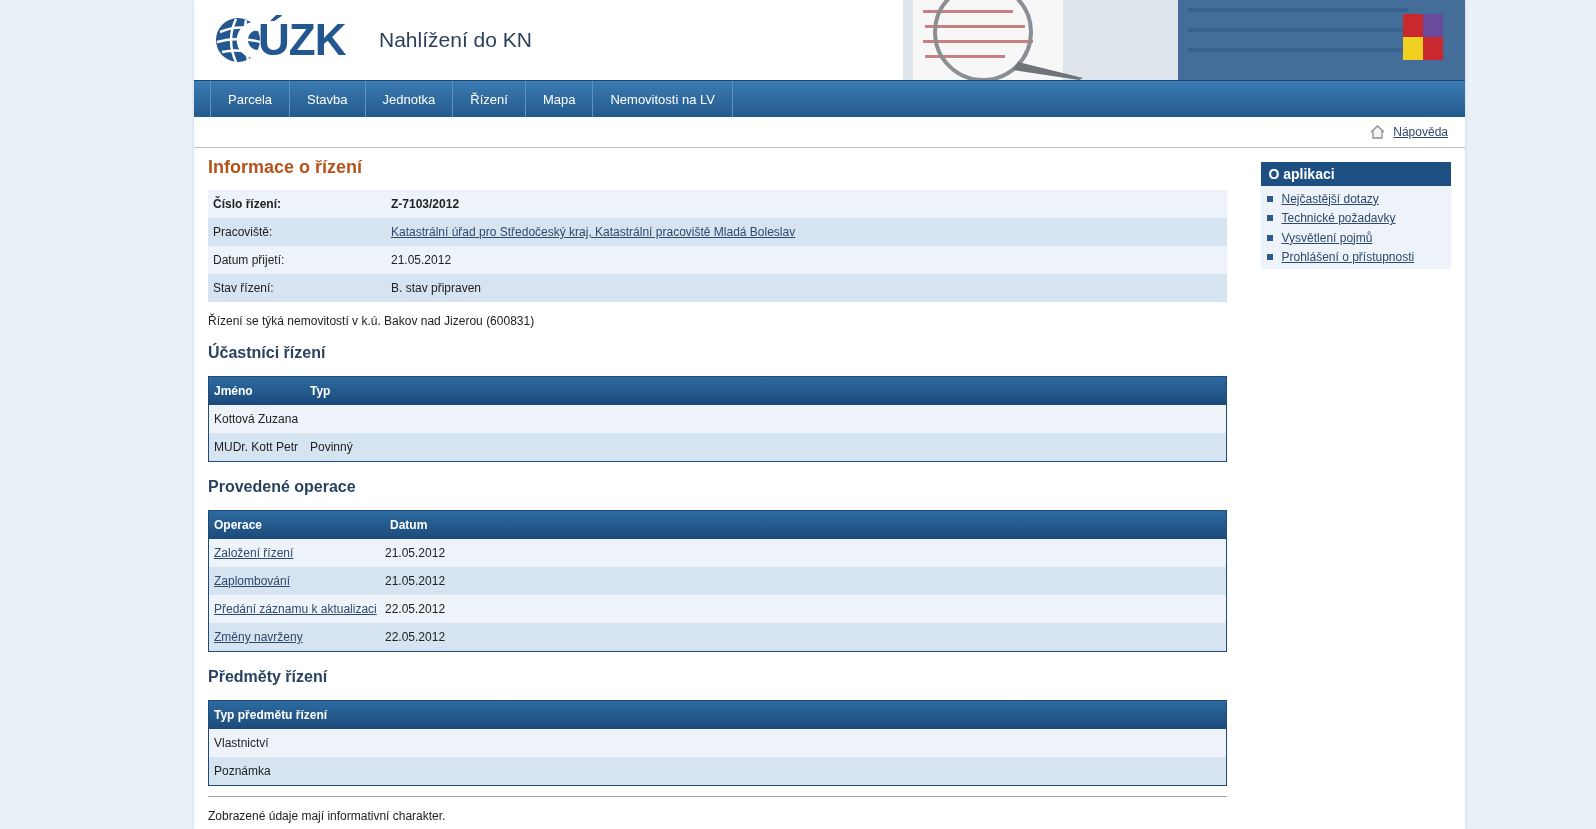 This screenshot has height=829, width=1596. Describe the element at coordinates (425, 204) in the screenshot. I see `info-value: Z-7103/2012` at that location.